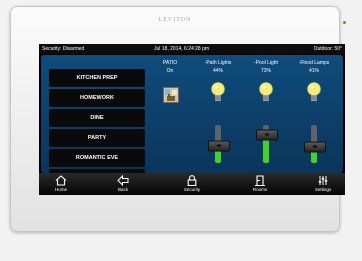  Describe the element at coordinates (61, 180) in the screenshot. I see `home-icon` at that location.